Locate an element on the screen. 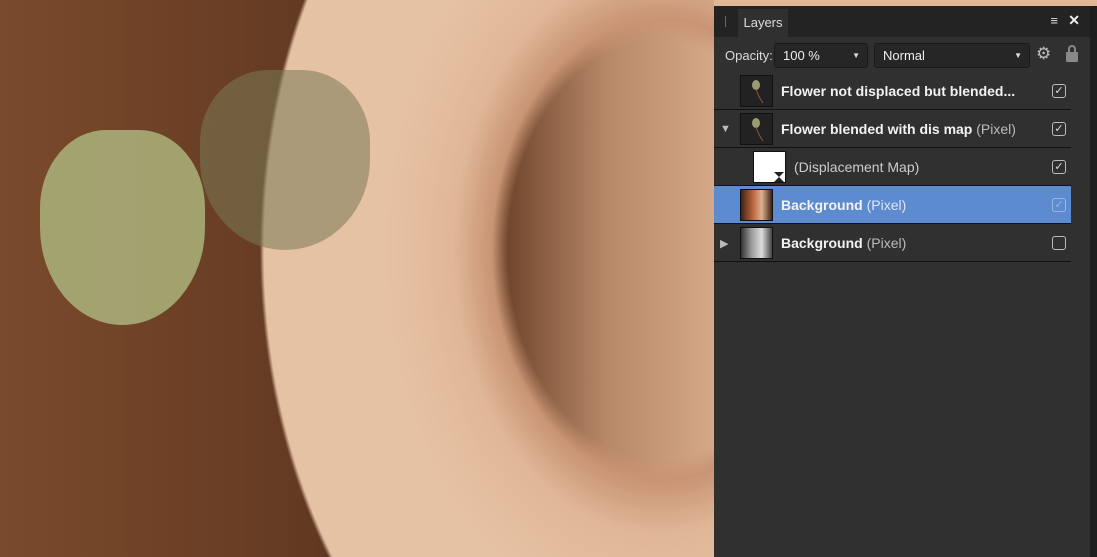 This screenshot has height=557, width=1097. layer-row: ▶ Background (Pixel) is located at coordinates (892, 243).